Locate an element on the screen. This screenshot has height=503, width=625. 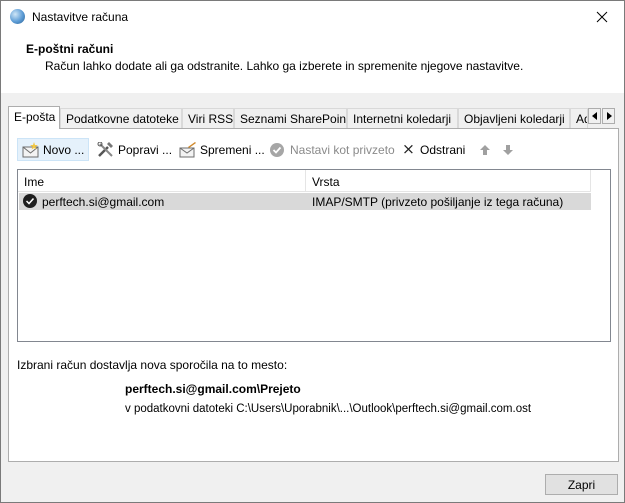
move-down-button is located at coordinates (508, 149).